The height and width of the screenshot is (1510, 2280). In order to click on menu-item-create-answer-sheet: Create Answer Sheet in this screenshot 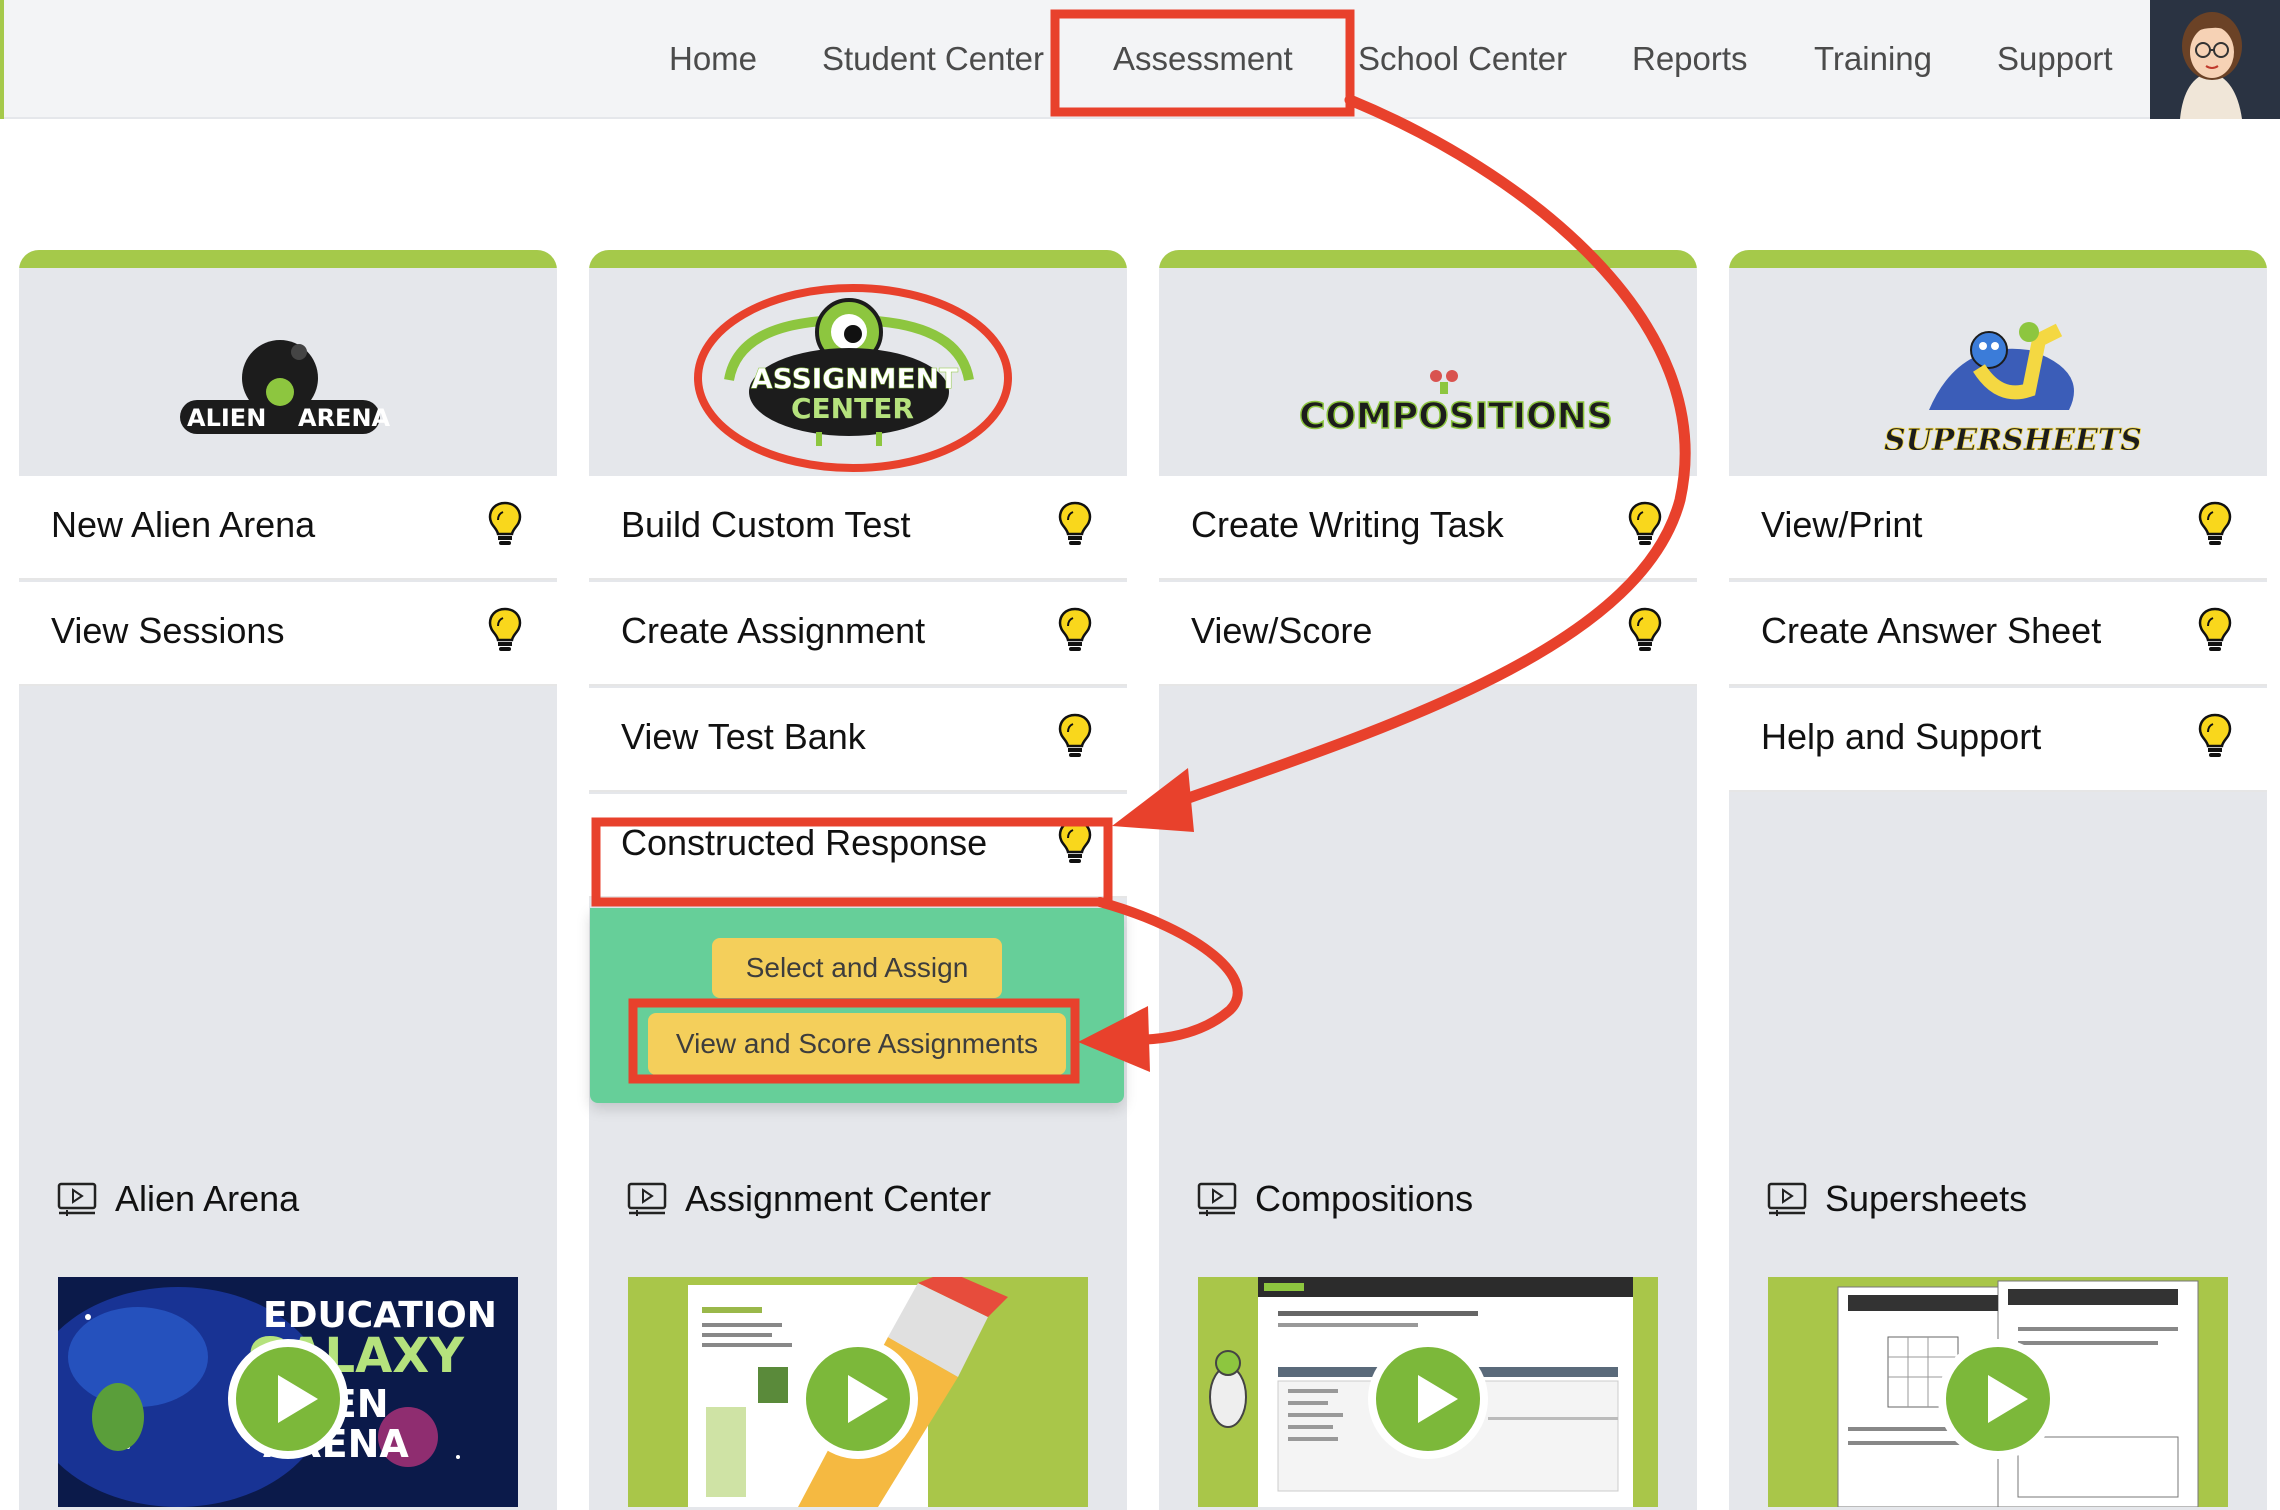, I will do `click(1998, 634)`.